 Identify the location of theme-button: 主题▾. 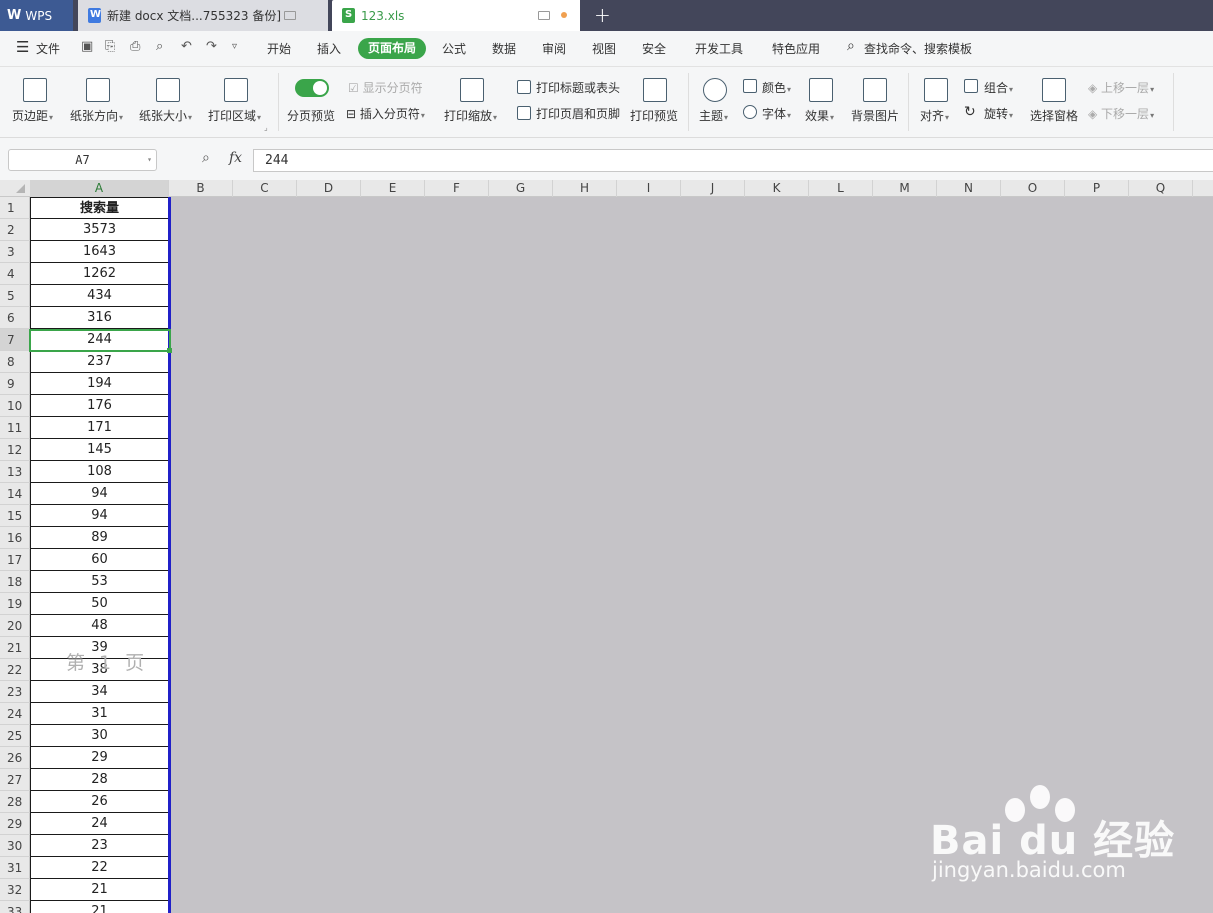
(713, 115).